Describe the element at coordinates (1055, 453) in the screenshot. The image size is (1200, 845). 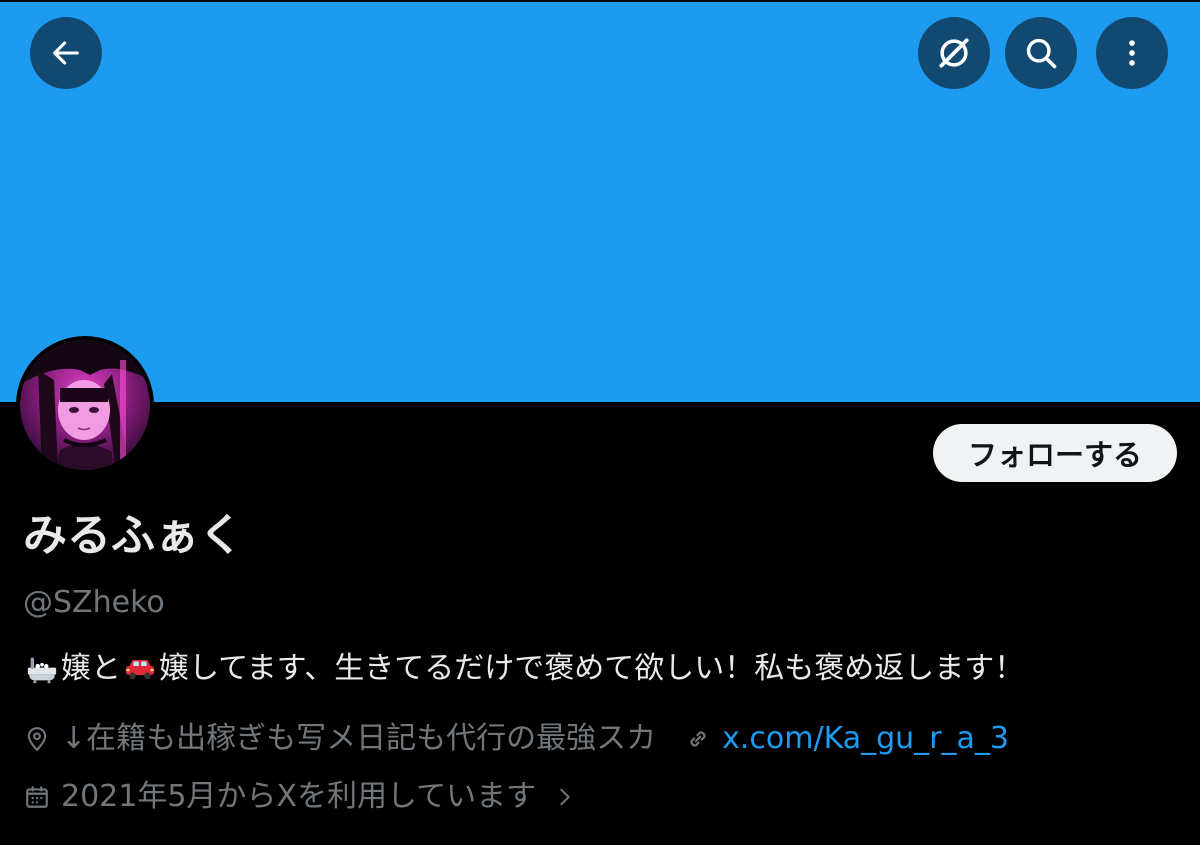
I see `follow-button: フォローする` at that location.